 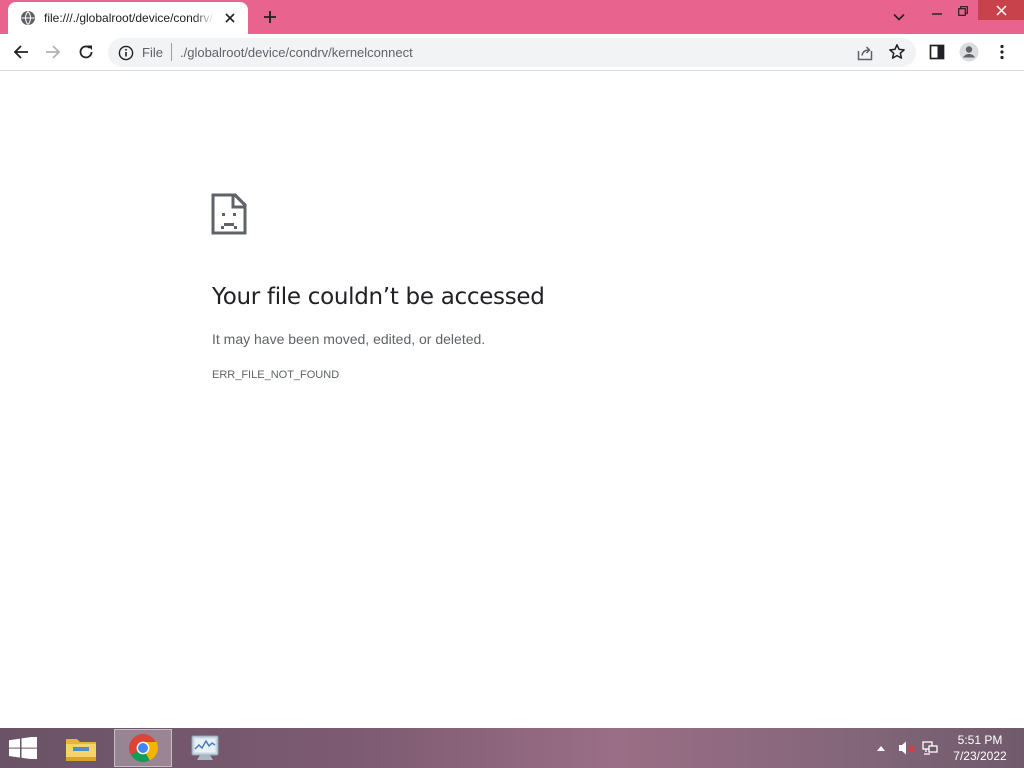 I want to click on minimize-button, so click(x=937, y=11).